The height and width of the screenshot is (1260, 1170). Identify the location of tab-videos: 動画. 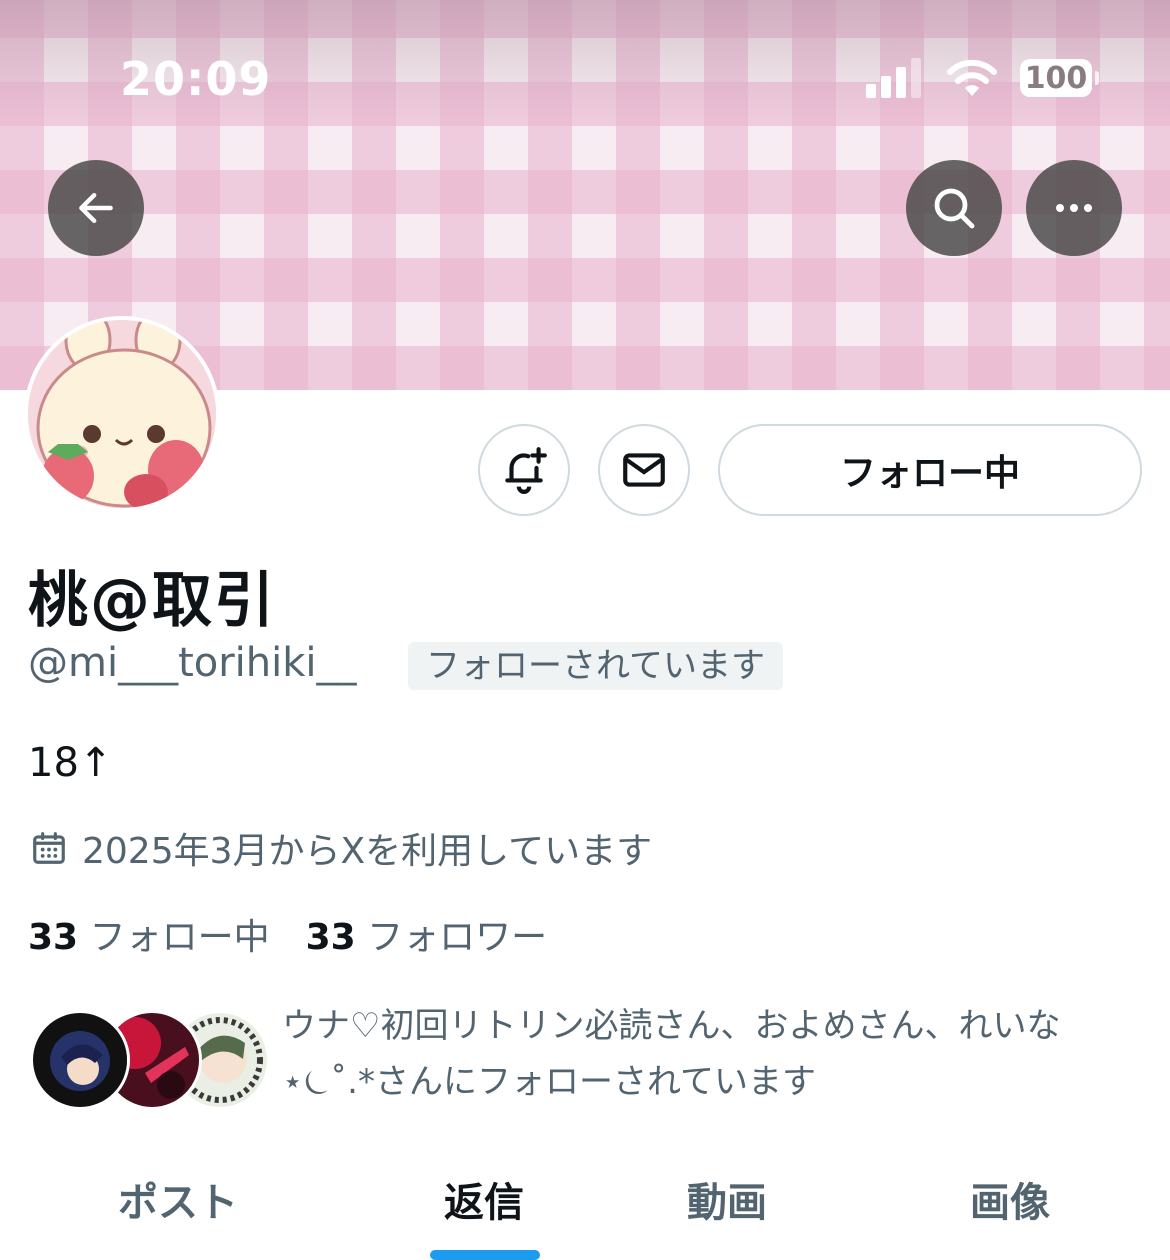
(727, 1199).